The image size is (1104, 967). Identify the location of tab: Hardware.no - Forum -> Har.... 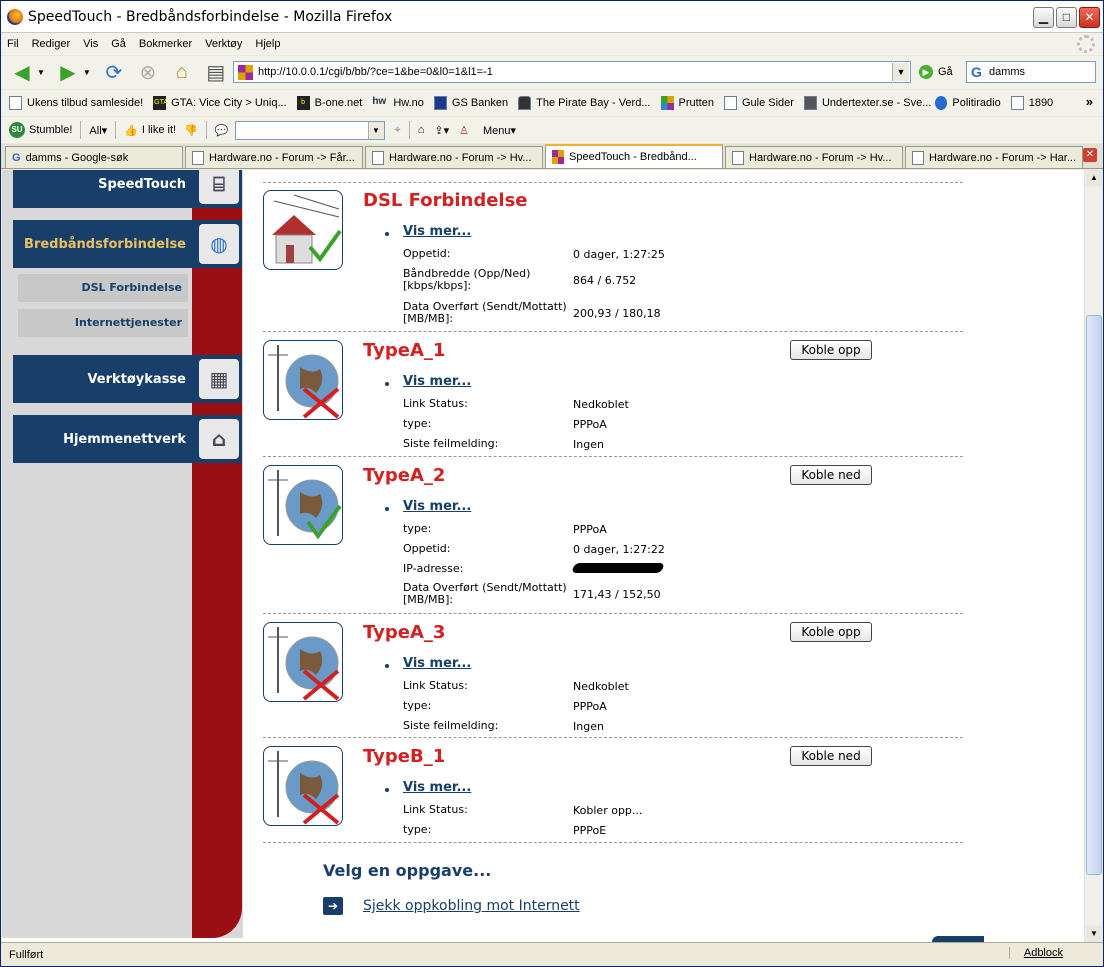
(994, 157).